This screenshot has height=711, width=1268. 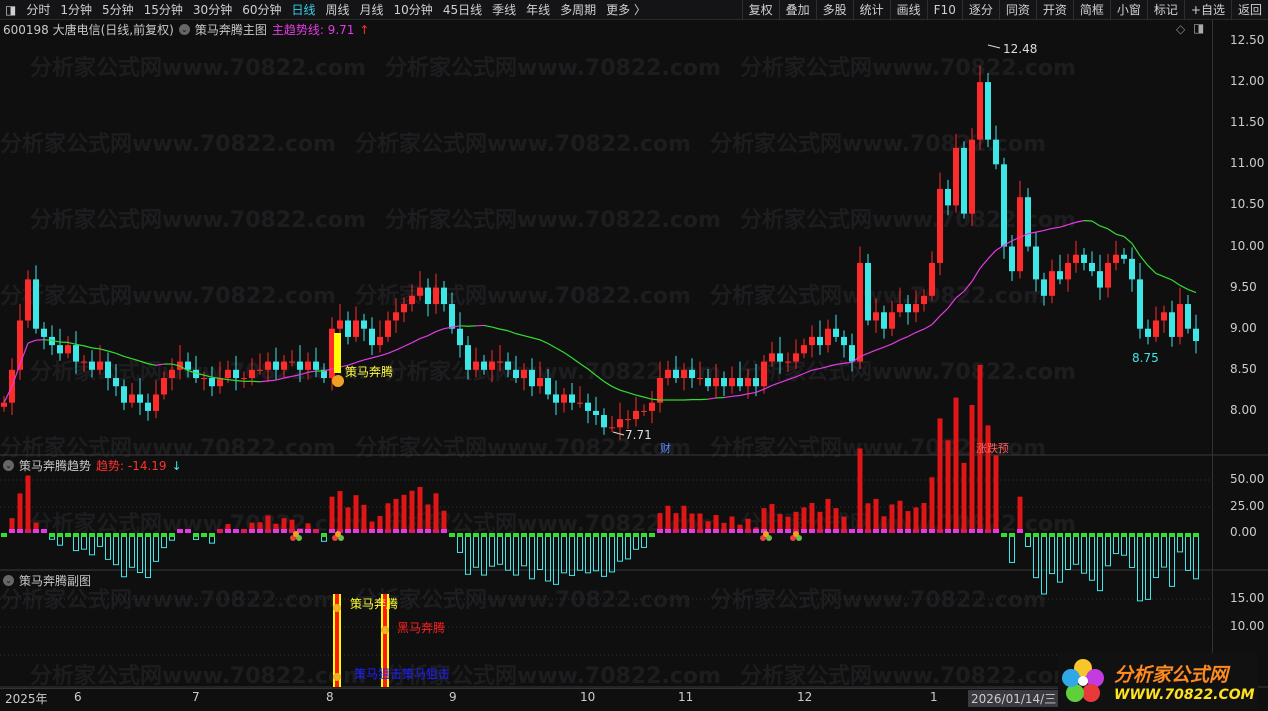 What do you see at coordinates (196, 697) in the screenshot?
I see `date-tick: 7` at bounding box center [196, 697].